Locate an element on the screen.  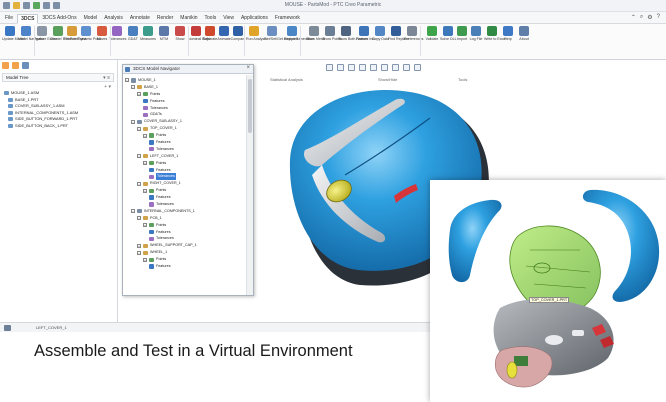
show-both-names-button: Show Both Names is located at coordinates (353, 33).